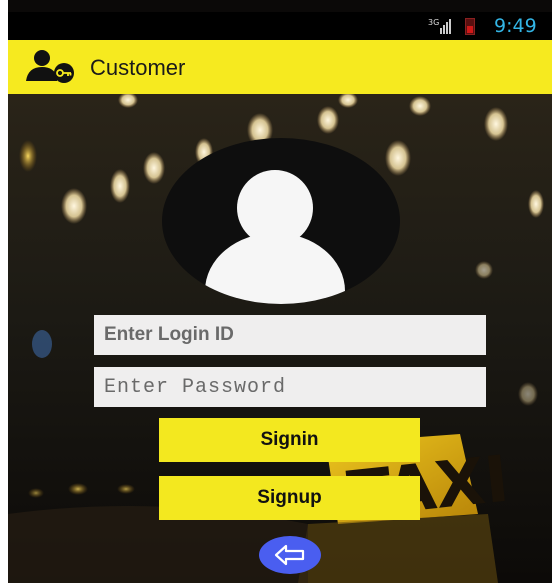 This screenshot has width=552, height=583. I want to click on svg-text: 3G, so click(433, 22).